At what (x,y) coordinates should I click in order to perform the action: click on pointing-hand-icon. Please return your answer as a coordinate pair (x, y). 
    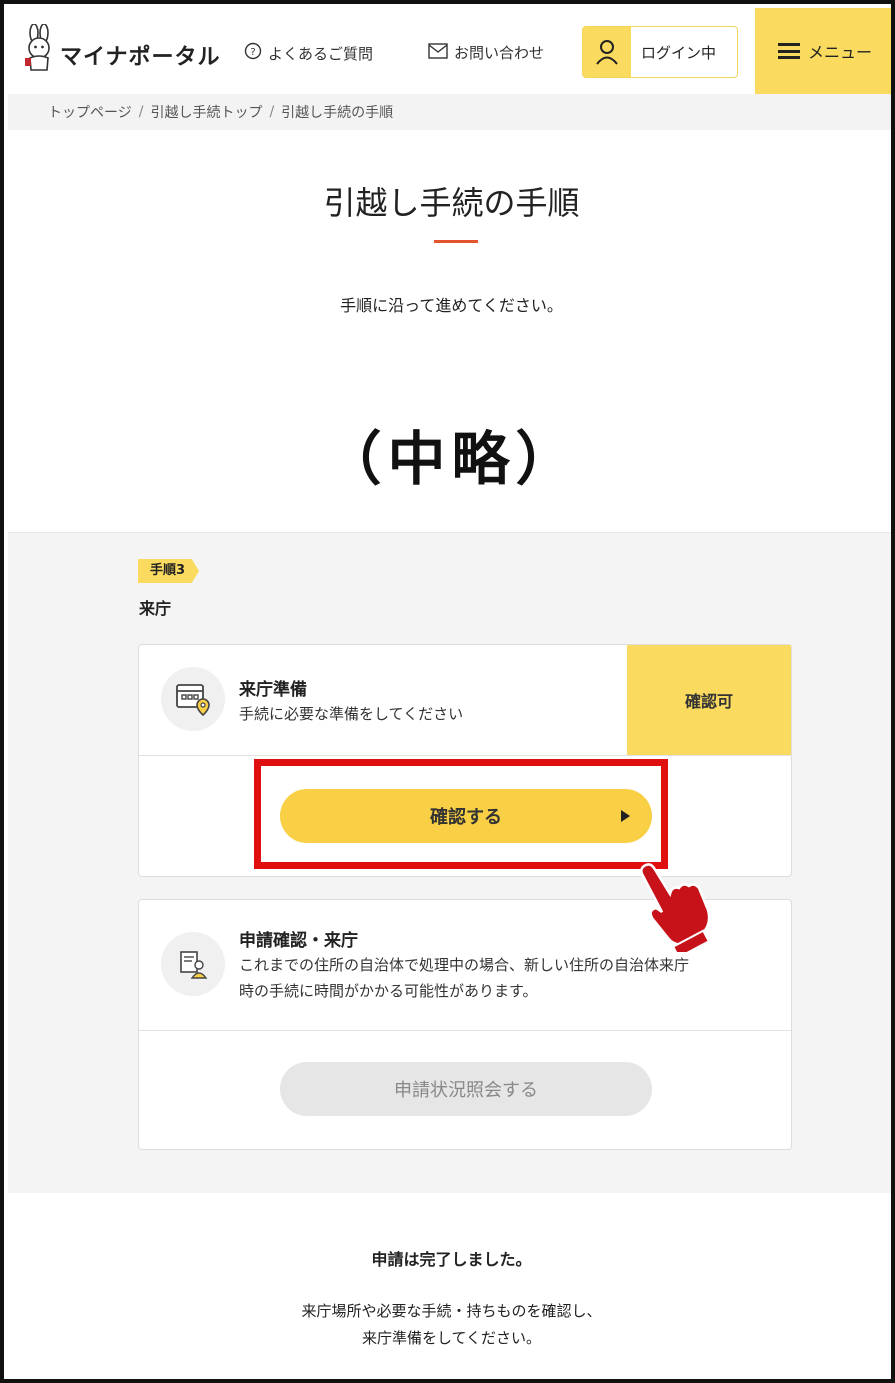
    Looking at the image, I should click on (676, 909).